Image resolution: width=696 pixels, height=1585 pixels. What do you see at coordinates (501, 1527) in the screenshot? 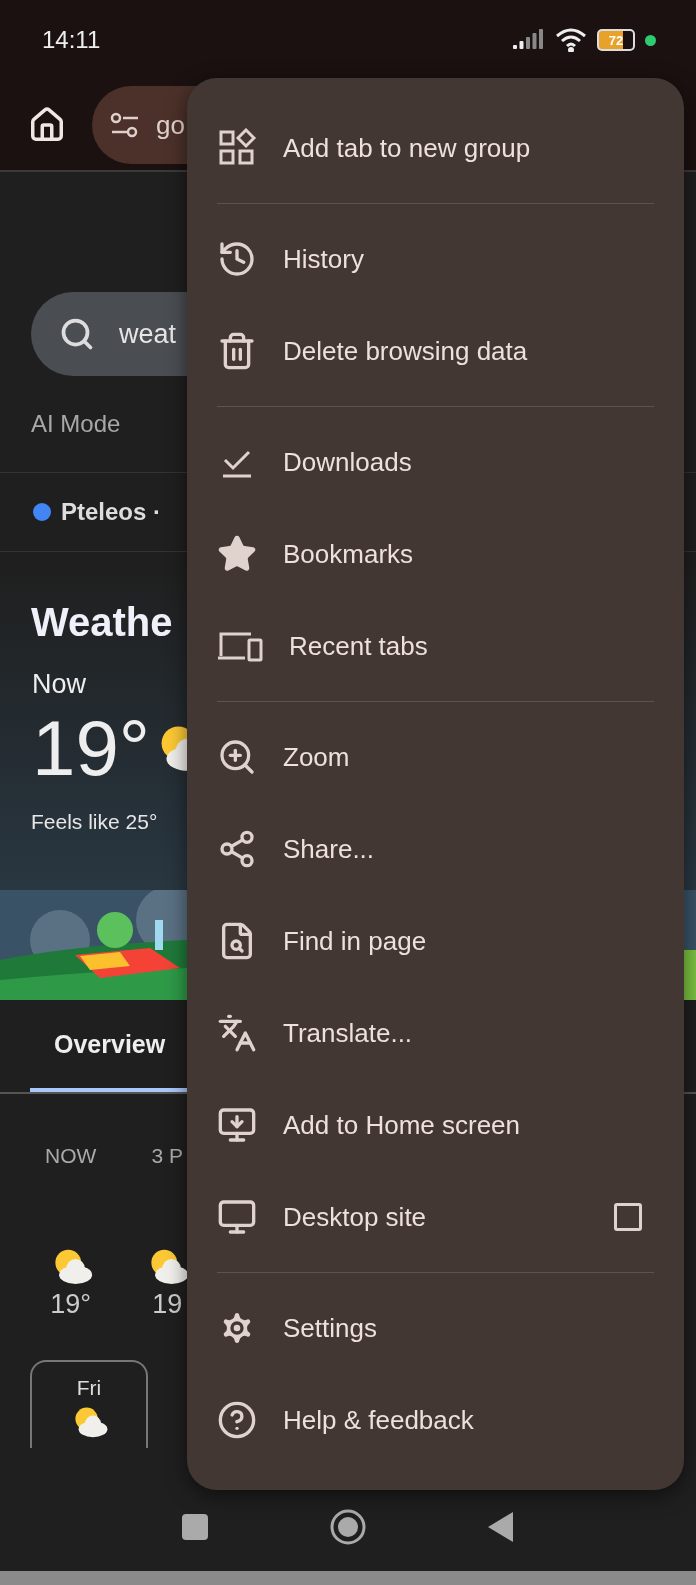
I see `back-icon` at bounding box center [501, 1527].